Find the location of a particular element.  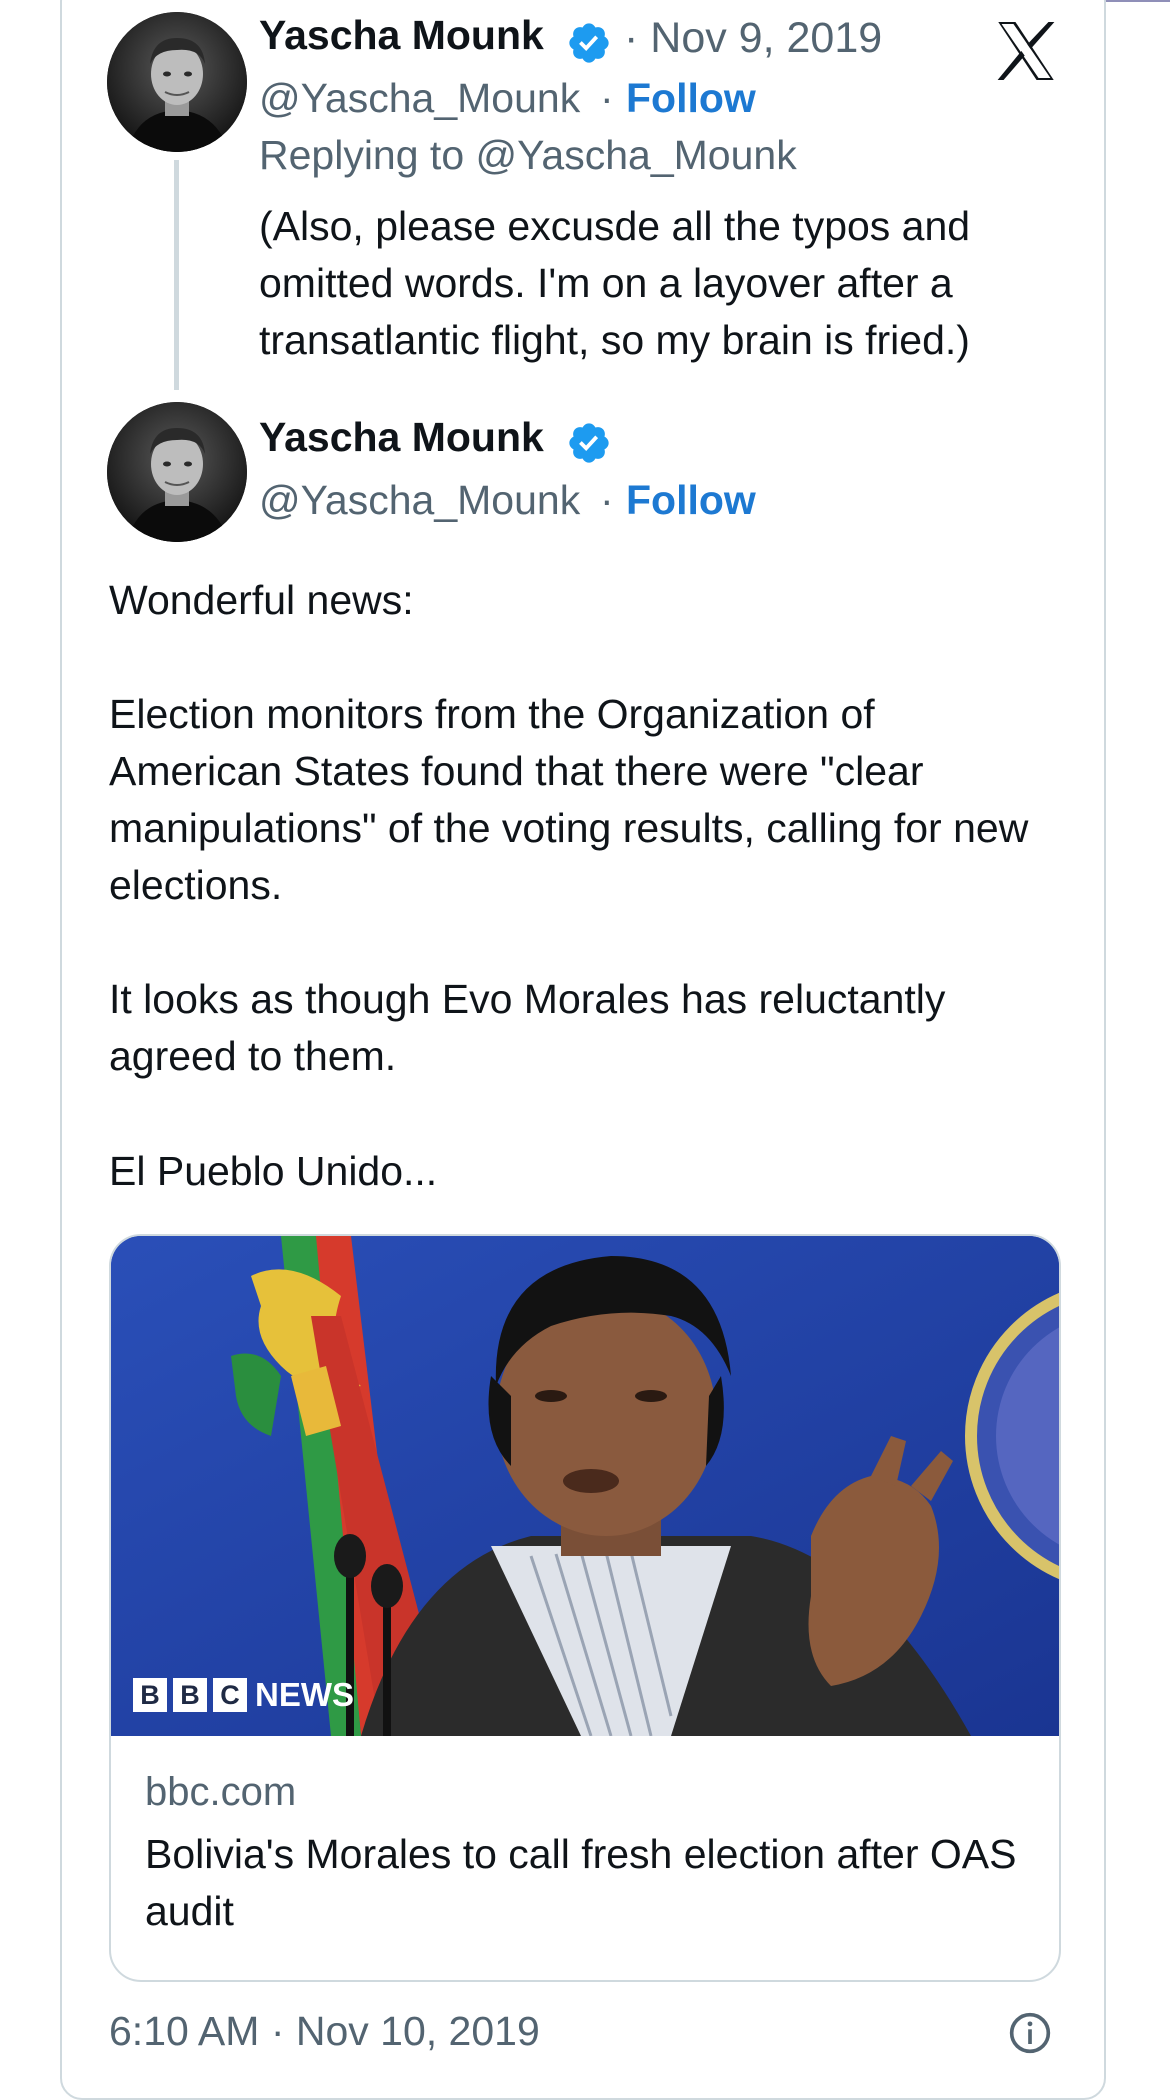

watermark-letter: C is located at coordinates (230, 1695).